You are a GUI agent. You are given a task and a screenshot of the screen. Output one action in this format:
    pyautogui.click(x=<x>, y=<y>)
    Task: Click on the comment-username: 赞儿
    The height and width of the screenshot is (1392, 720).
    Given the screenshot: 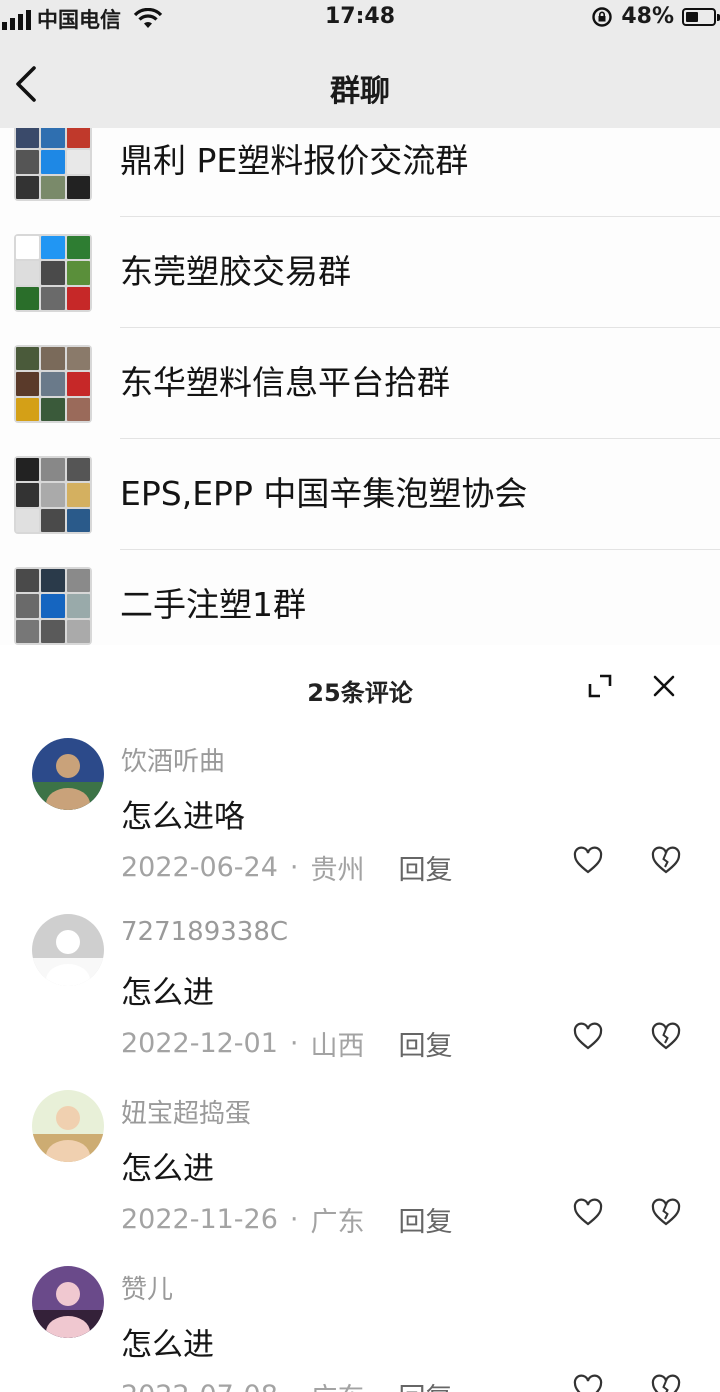 What is the action you would take?
    pyautogui.click(x=147, y=1287)
    